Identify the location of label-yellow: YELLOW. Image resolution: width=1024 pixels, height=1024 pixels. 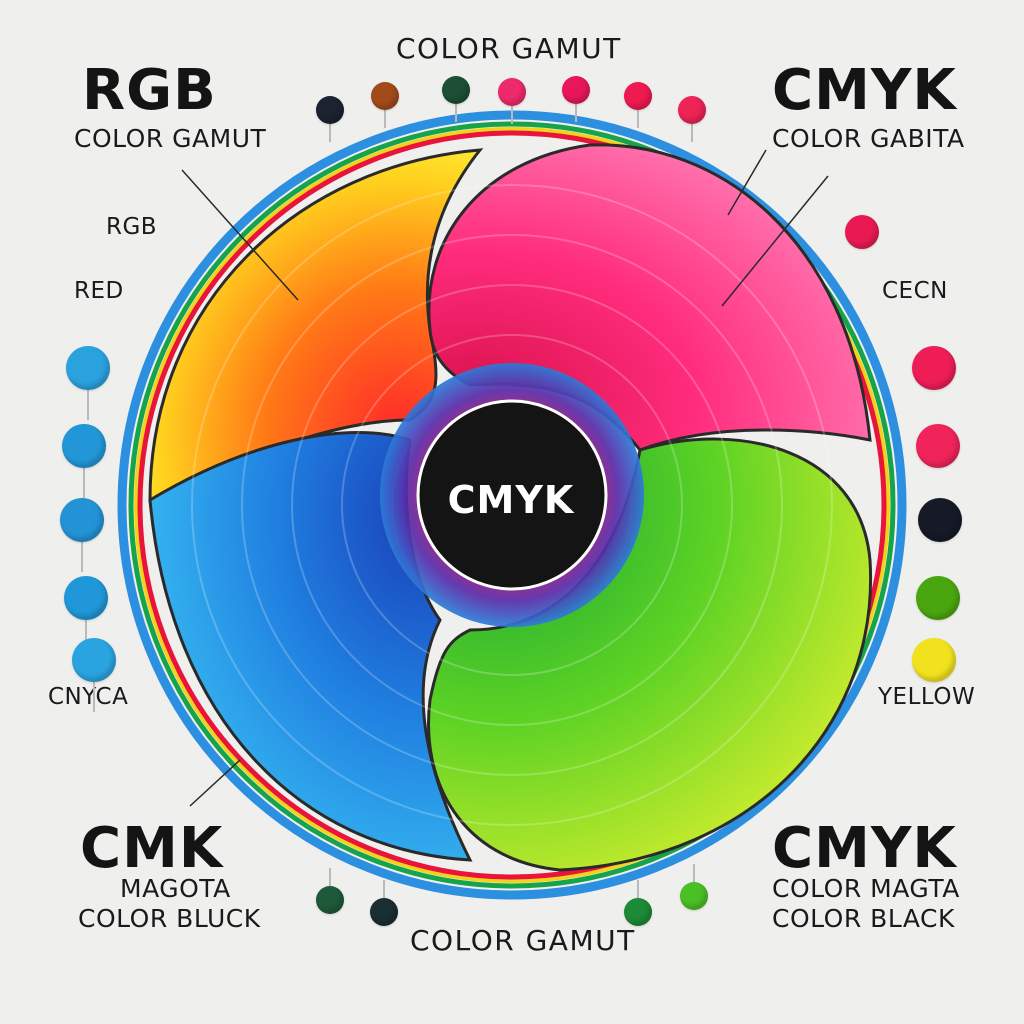
(927, 697).